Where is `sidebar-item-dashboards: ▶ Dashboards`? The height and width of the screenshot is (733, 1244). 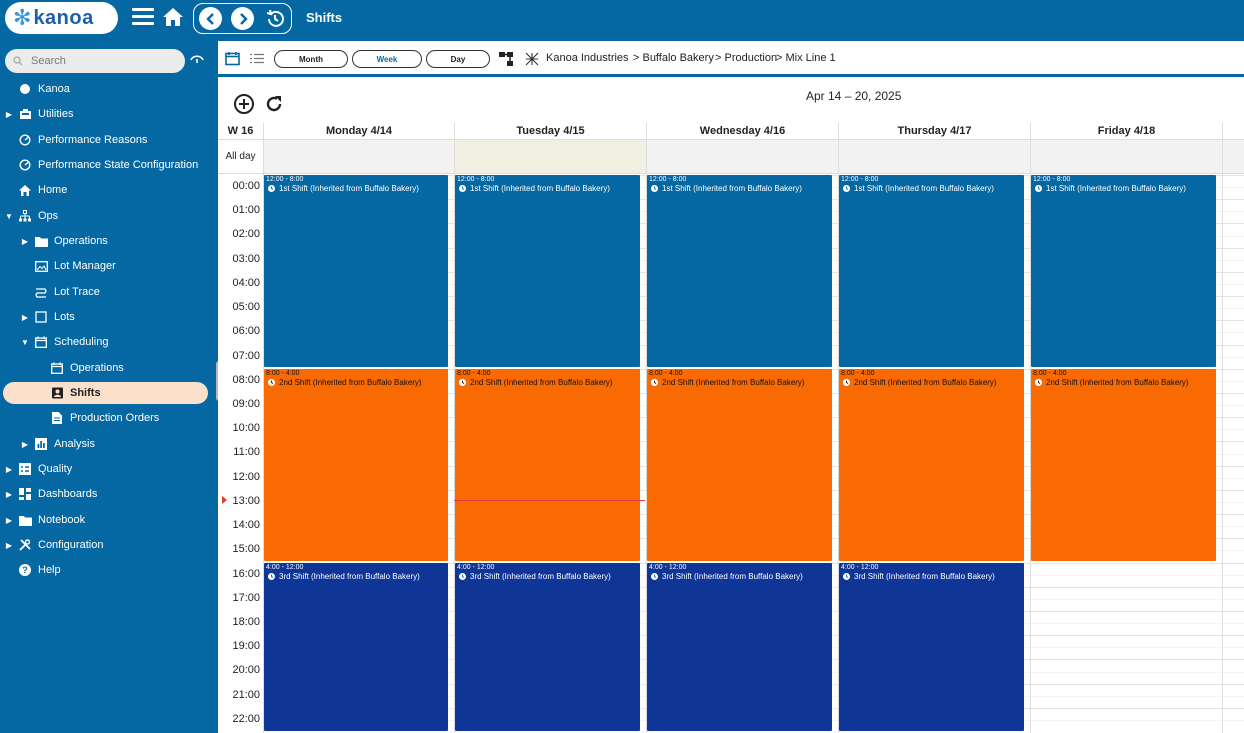
sidebar-item-dashboards: ▶ Dashboards is located at coordinates (109, 494).